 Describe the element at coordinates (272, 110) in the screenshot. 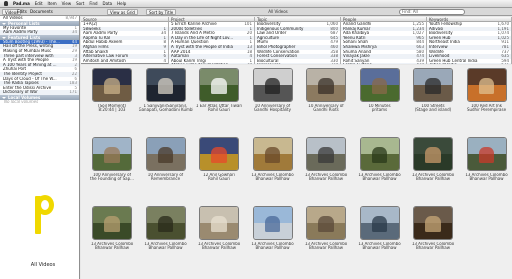

I see `video-subtitle: Gandhi Hospitality` at that location.